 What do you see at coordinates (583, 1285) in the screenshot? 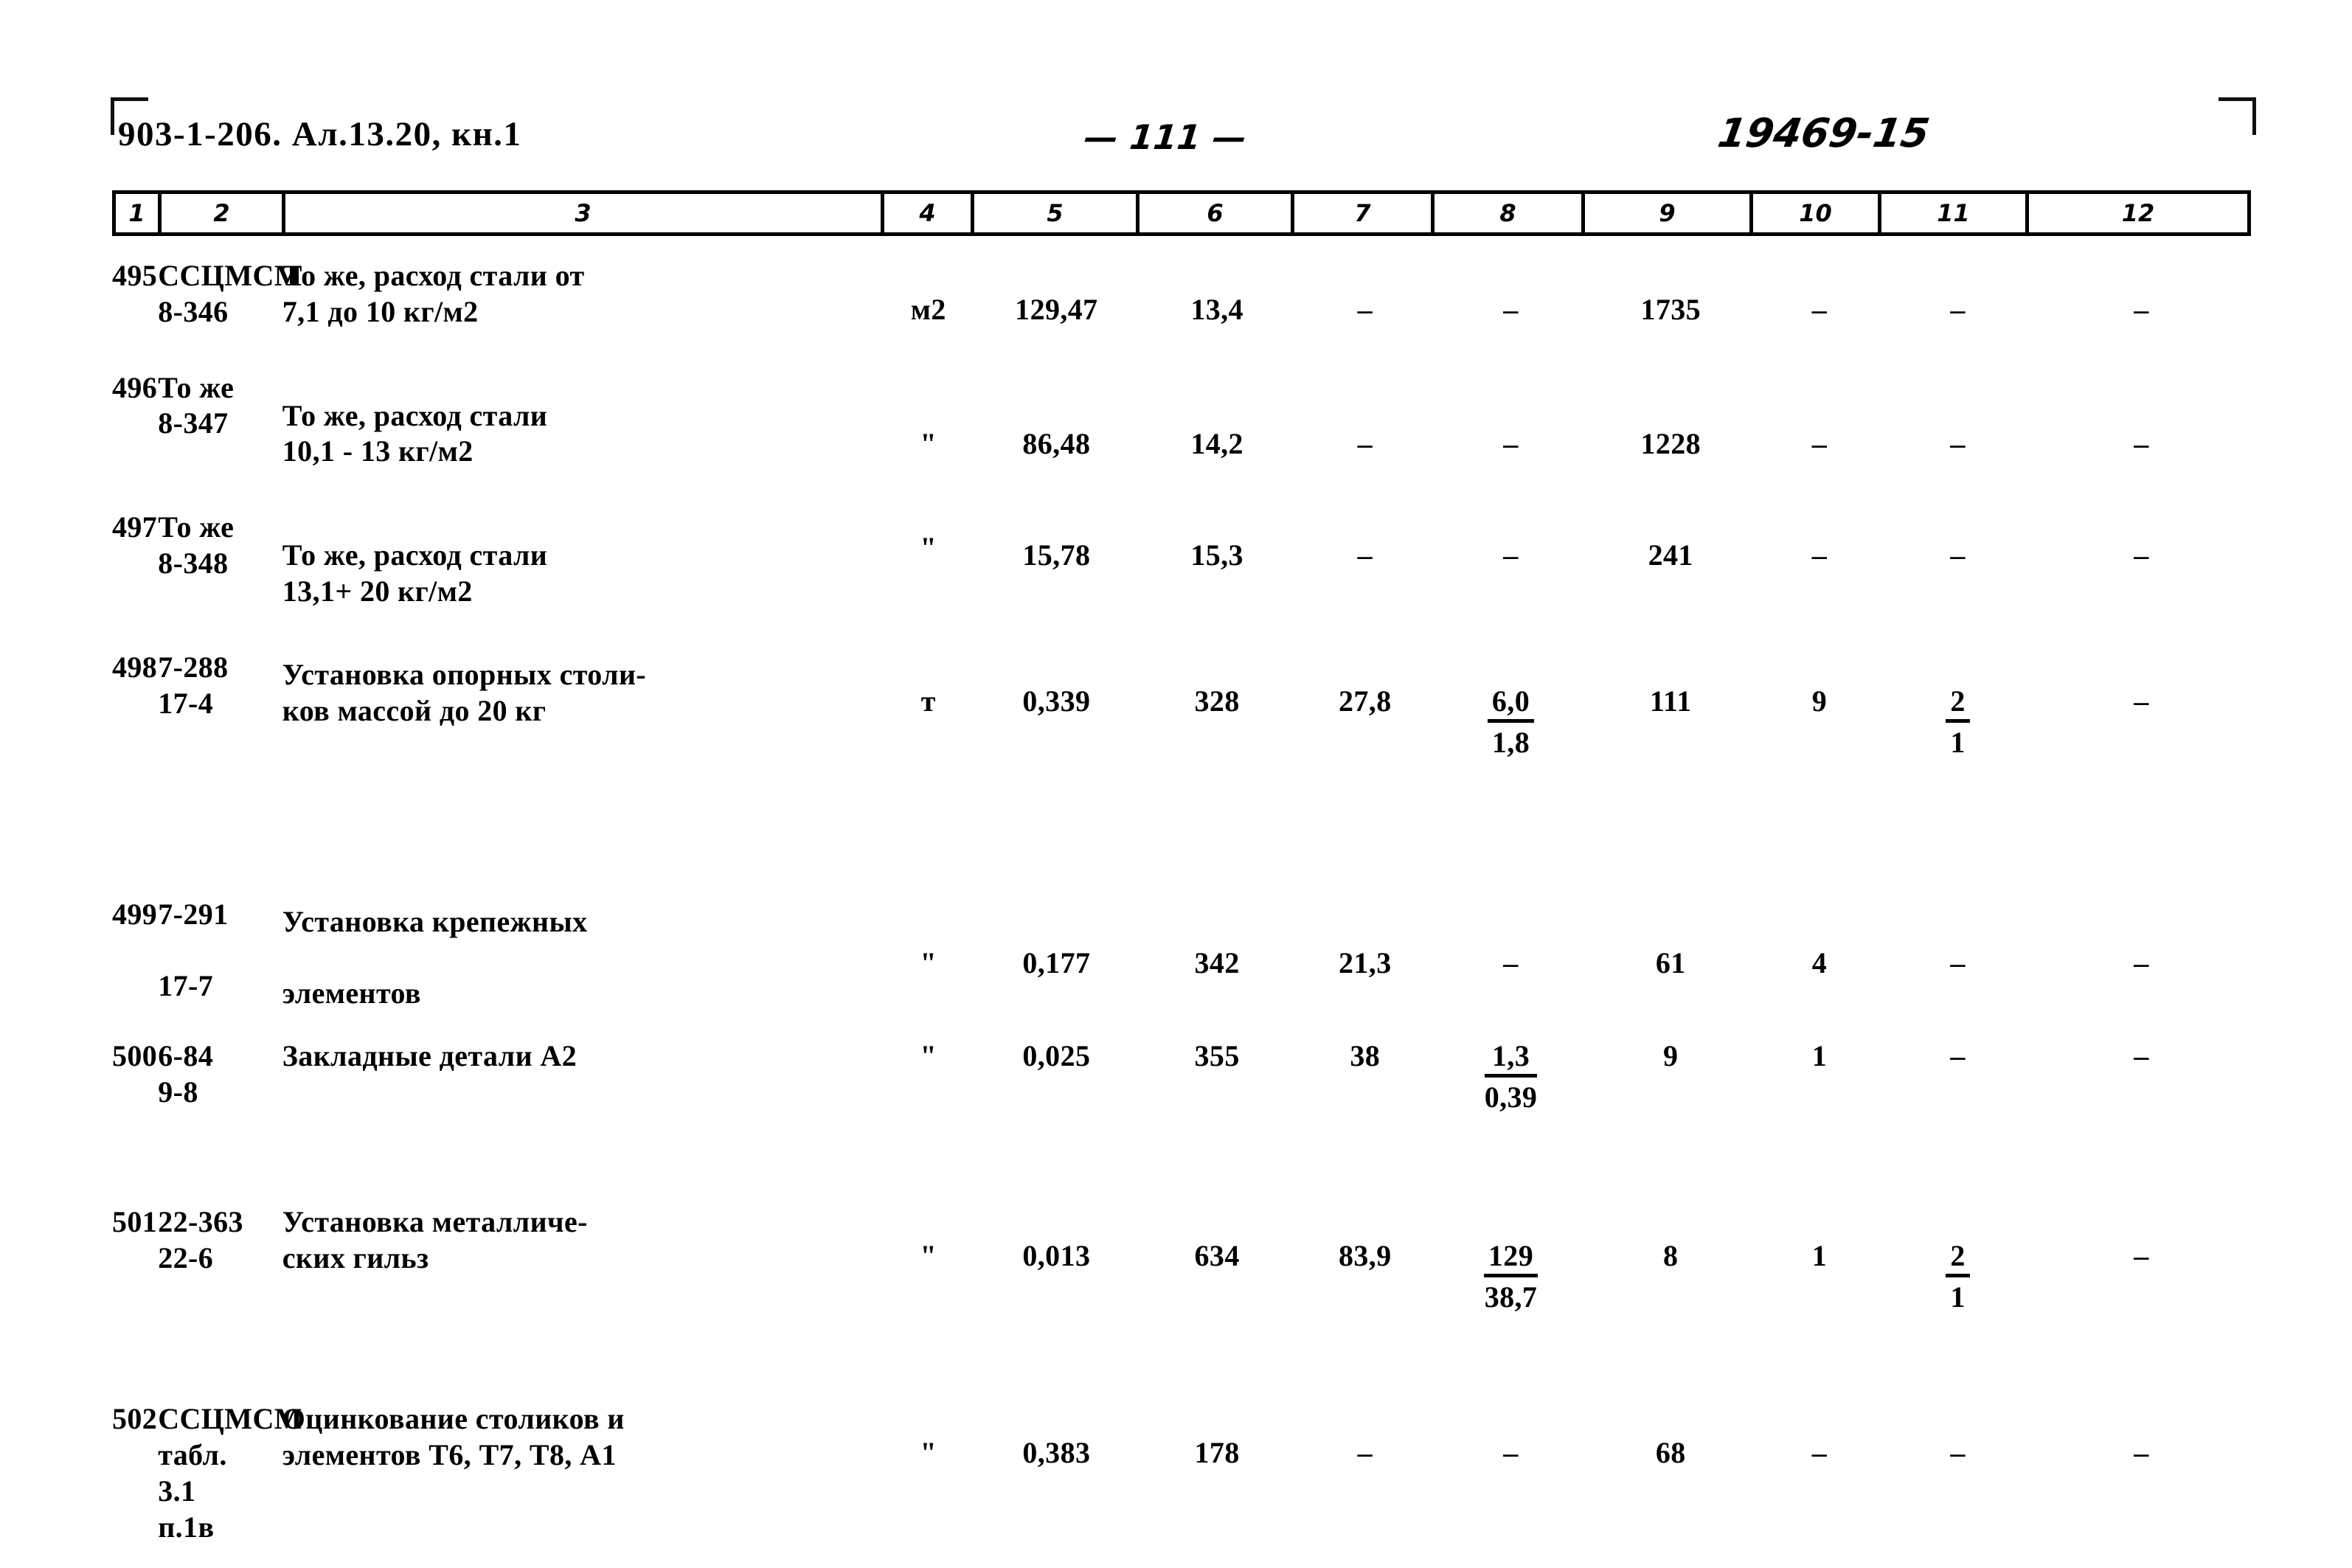
I see `row-description: Установка металличе- ских гильз` at bounding box center [583, 1285].